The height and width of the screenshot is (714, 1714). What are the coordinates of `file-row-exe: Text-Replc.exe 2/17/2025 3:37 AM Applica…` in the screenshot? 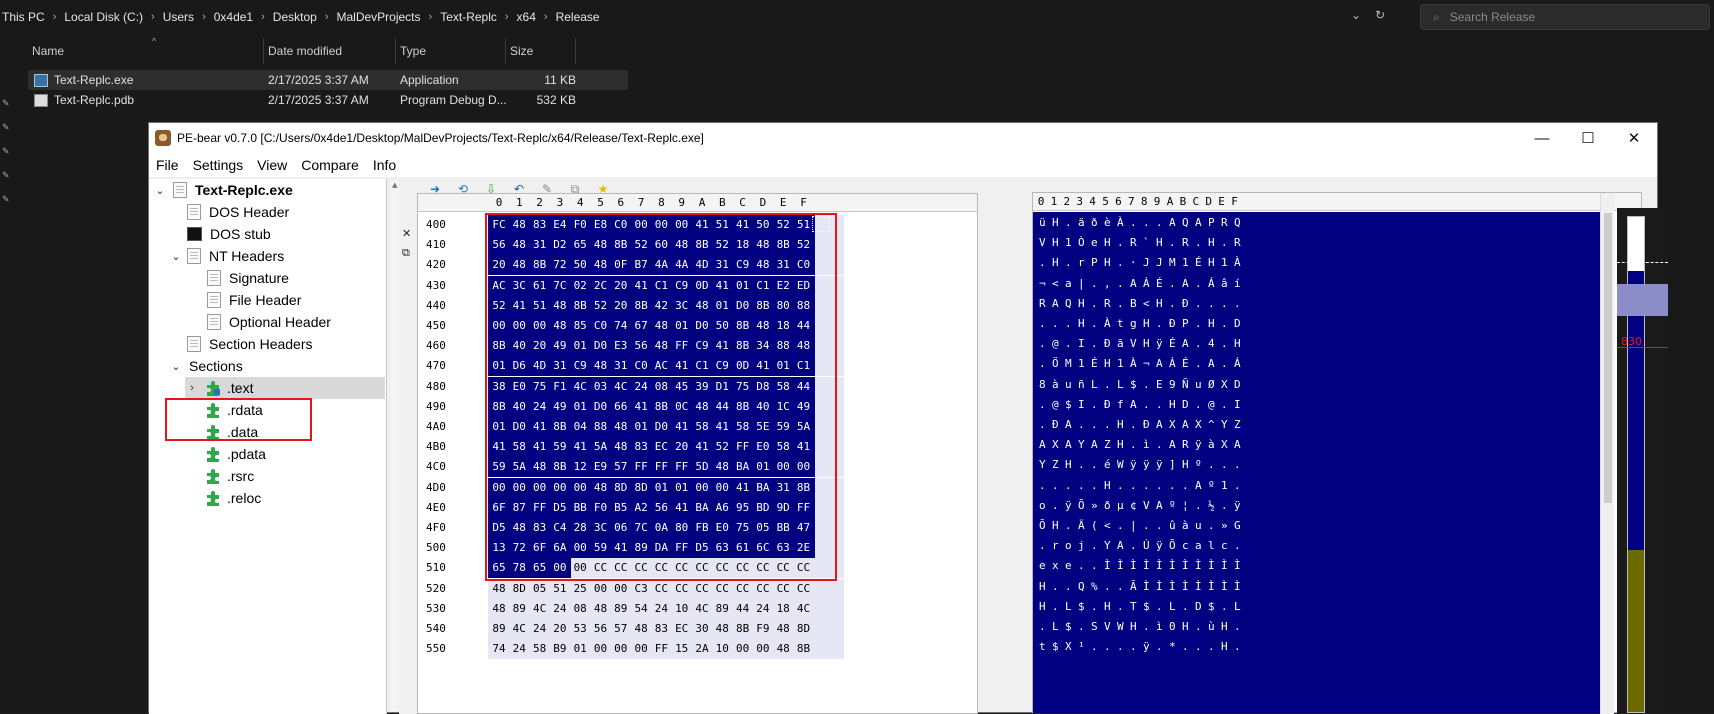 It's located at (328, 80).